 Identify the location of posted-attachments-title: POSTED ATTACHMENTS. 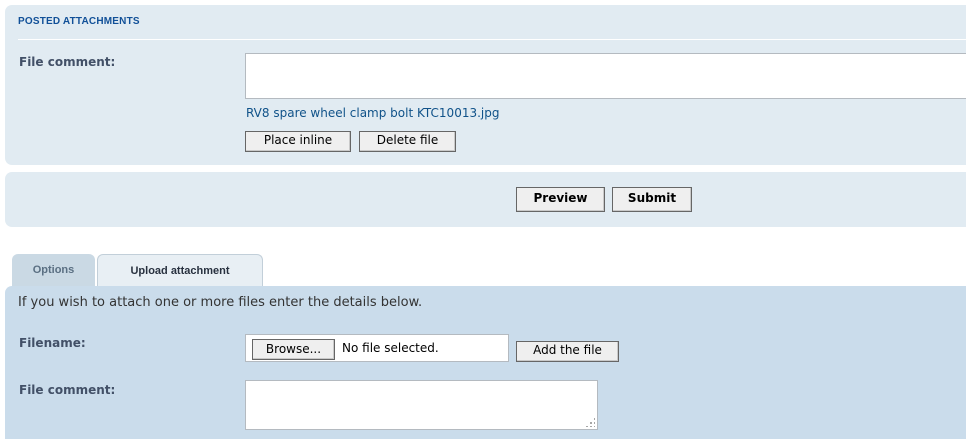
(79, 21).